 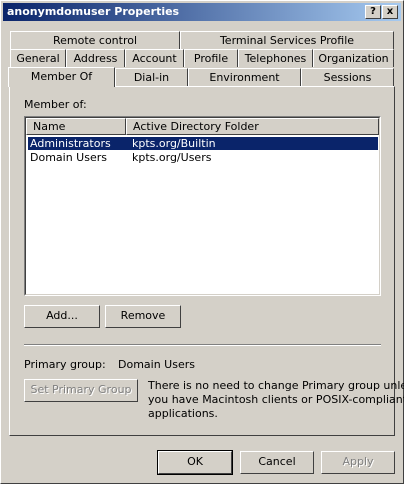 I want to click on list-item: Administrators kpts.org/Builtin, so click(x=203, y=143).